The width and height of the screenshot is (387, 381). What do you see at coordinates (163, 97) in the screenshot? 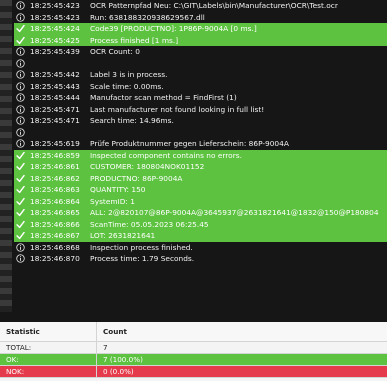
I see `log-message: Manufactor scan method = FindFirst (1)` at bounding box center [163, 97].